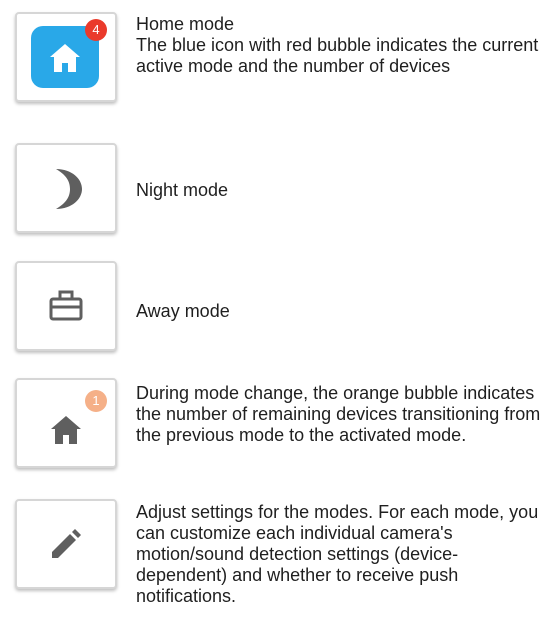 Image resolution: width=559 pixels, height=628 pixels. I want to click on pencil-icon, so click(66, 543).